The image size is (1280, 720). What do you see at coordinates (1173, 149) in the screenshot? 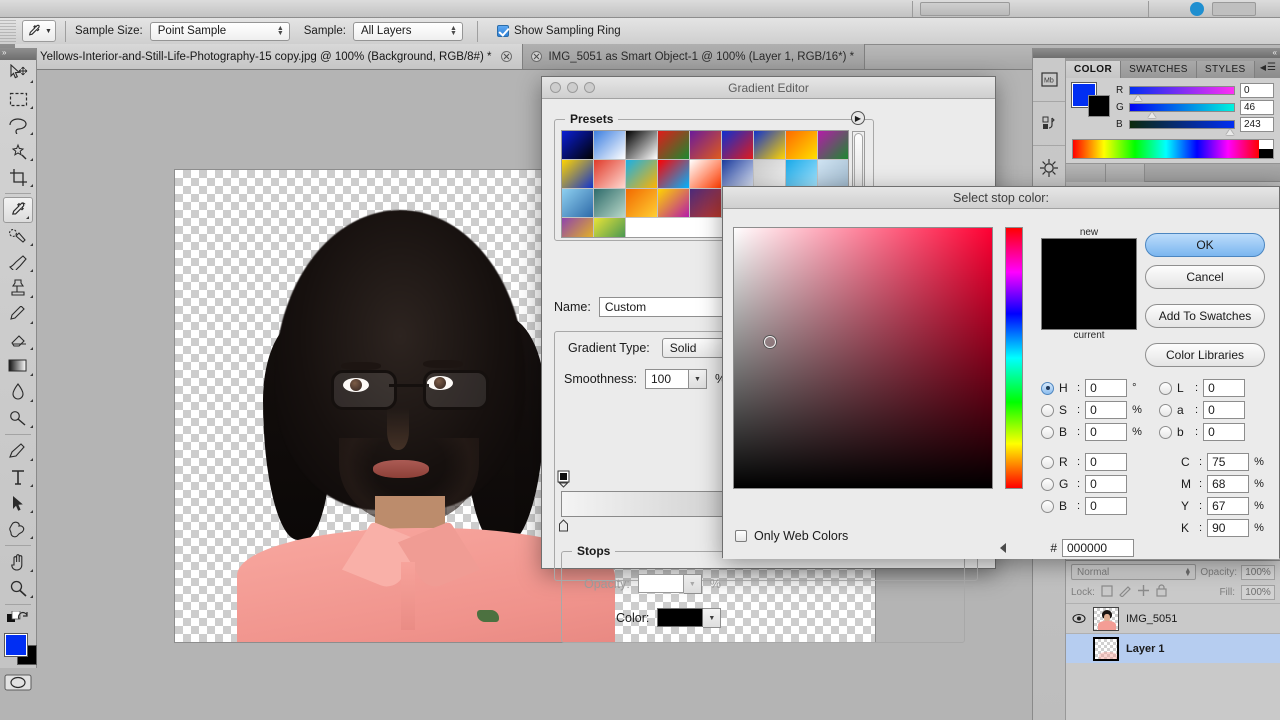
I see `color-spectrum-ramp` at bounding box center [1173, 149].